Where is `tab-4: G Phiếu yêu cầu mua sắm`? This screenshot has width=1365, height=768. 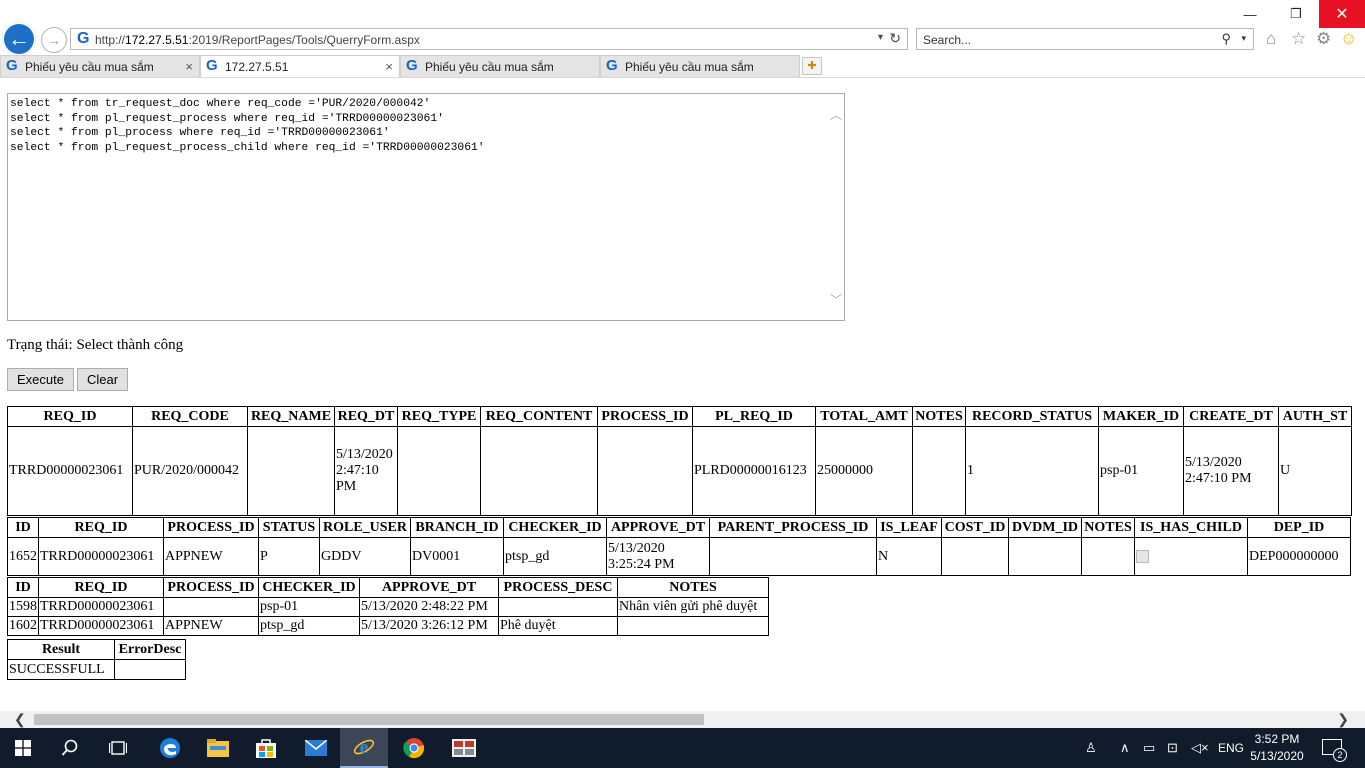
tab-4: G Phiếu yêu cầu mua sắm is located at coordinates (700, 66).